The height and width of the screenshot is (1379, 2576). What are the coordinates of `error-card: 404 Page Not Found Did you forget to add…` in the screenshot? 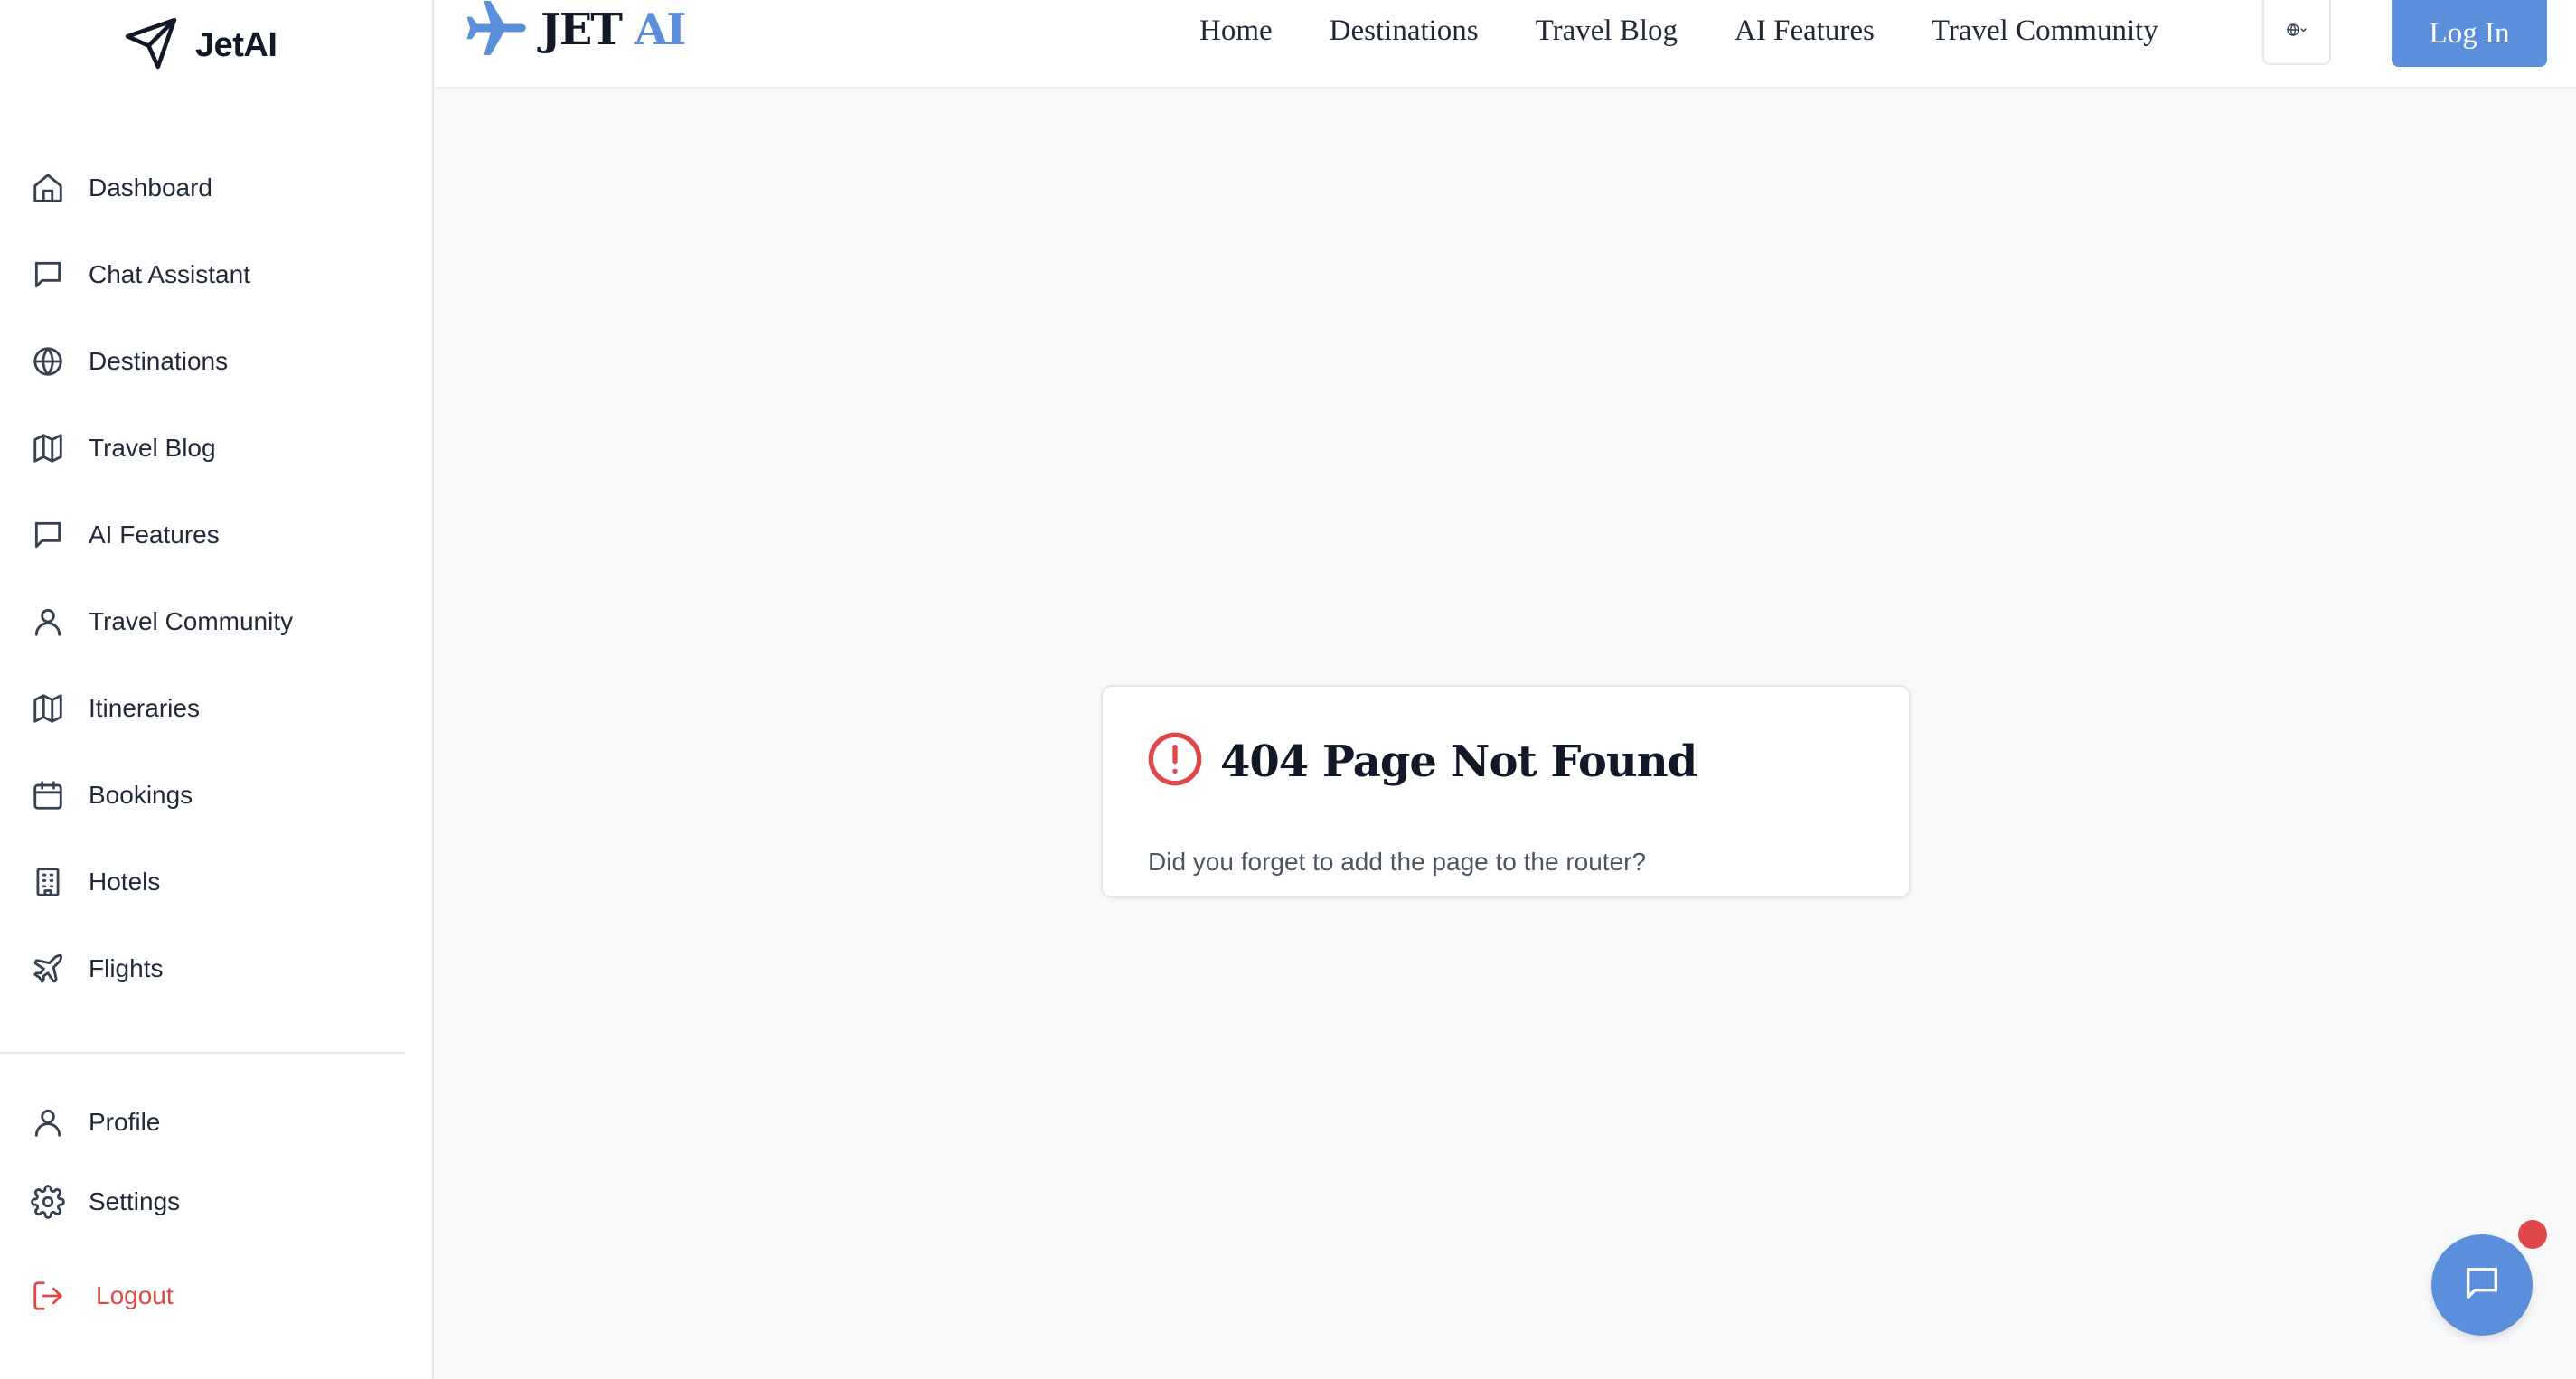 It's located at (1506, 791).